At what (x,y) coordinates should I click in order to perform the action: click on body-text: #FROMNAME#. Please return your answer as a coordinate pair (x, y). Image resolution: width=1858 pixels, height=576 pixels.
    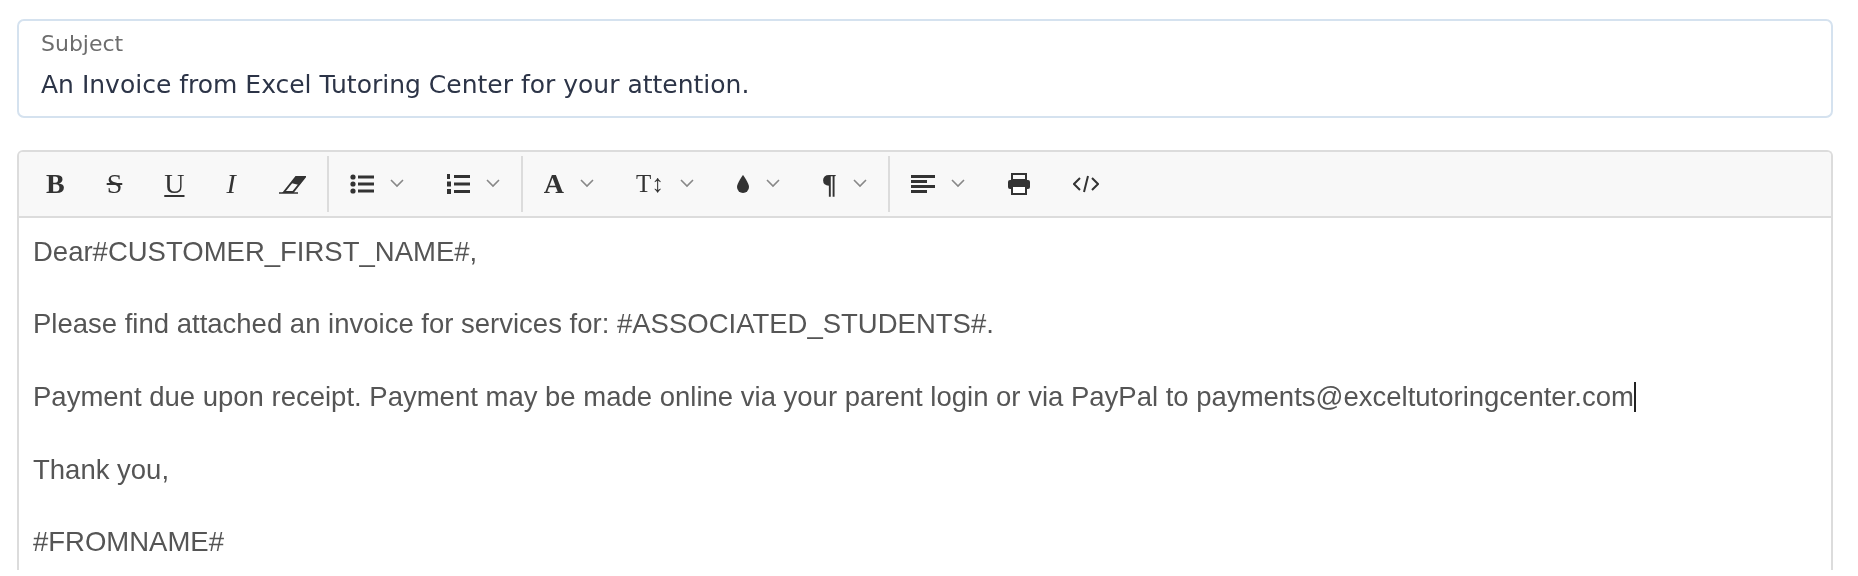
    Looking at the image, I should click on (128, 541).